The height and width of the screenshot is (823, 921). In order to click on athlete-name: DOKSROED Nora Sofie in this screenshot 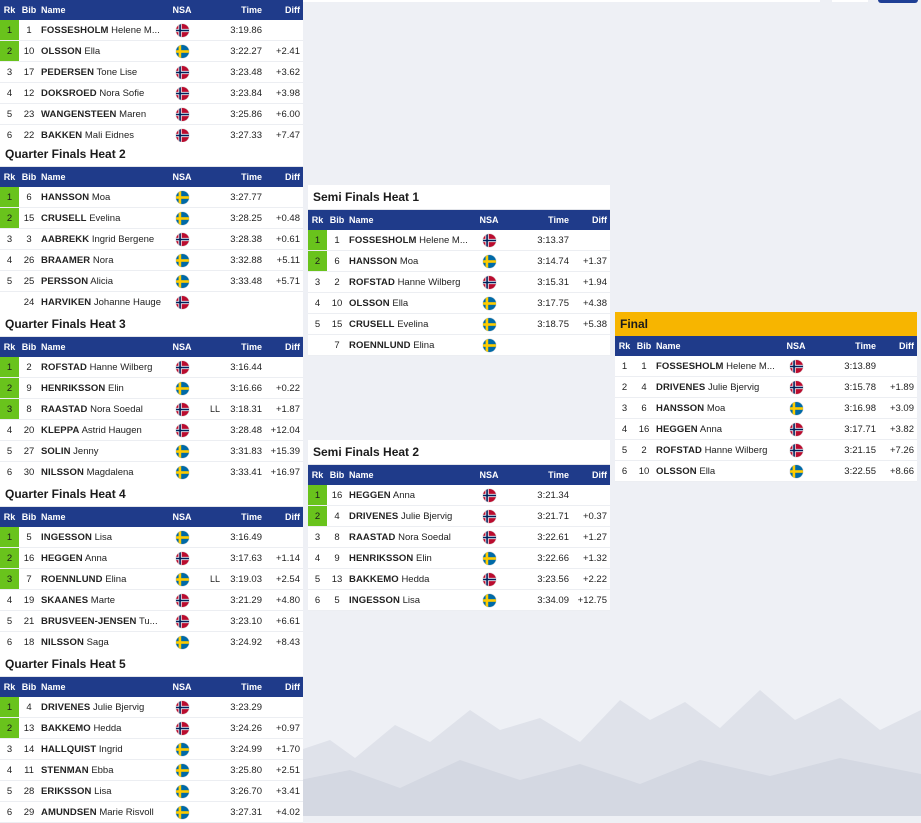, I will do `click(100, 93)`.